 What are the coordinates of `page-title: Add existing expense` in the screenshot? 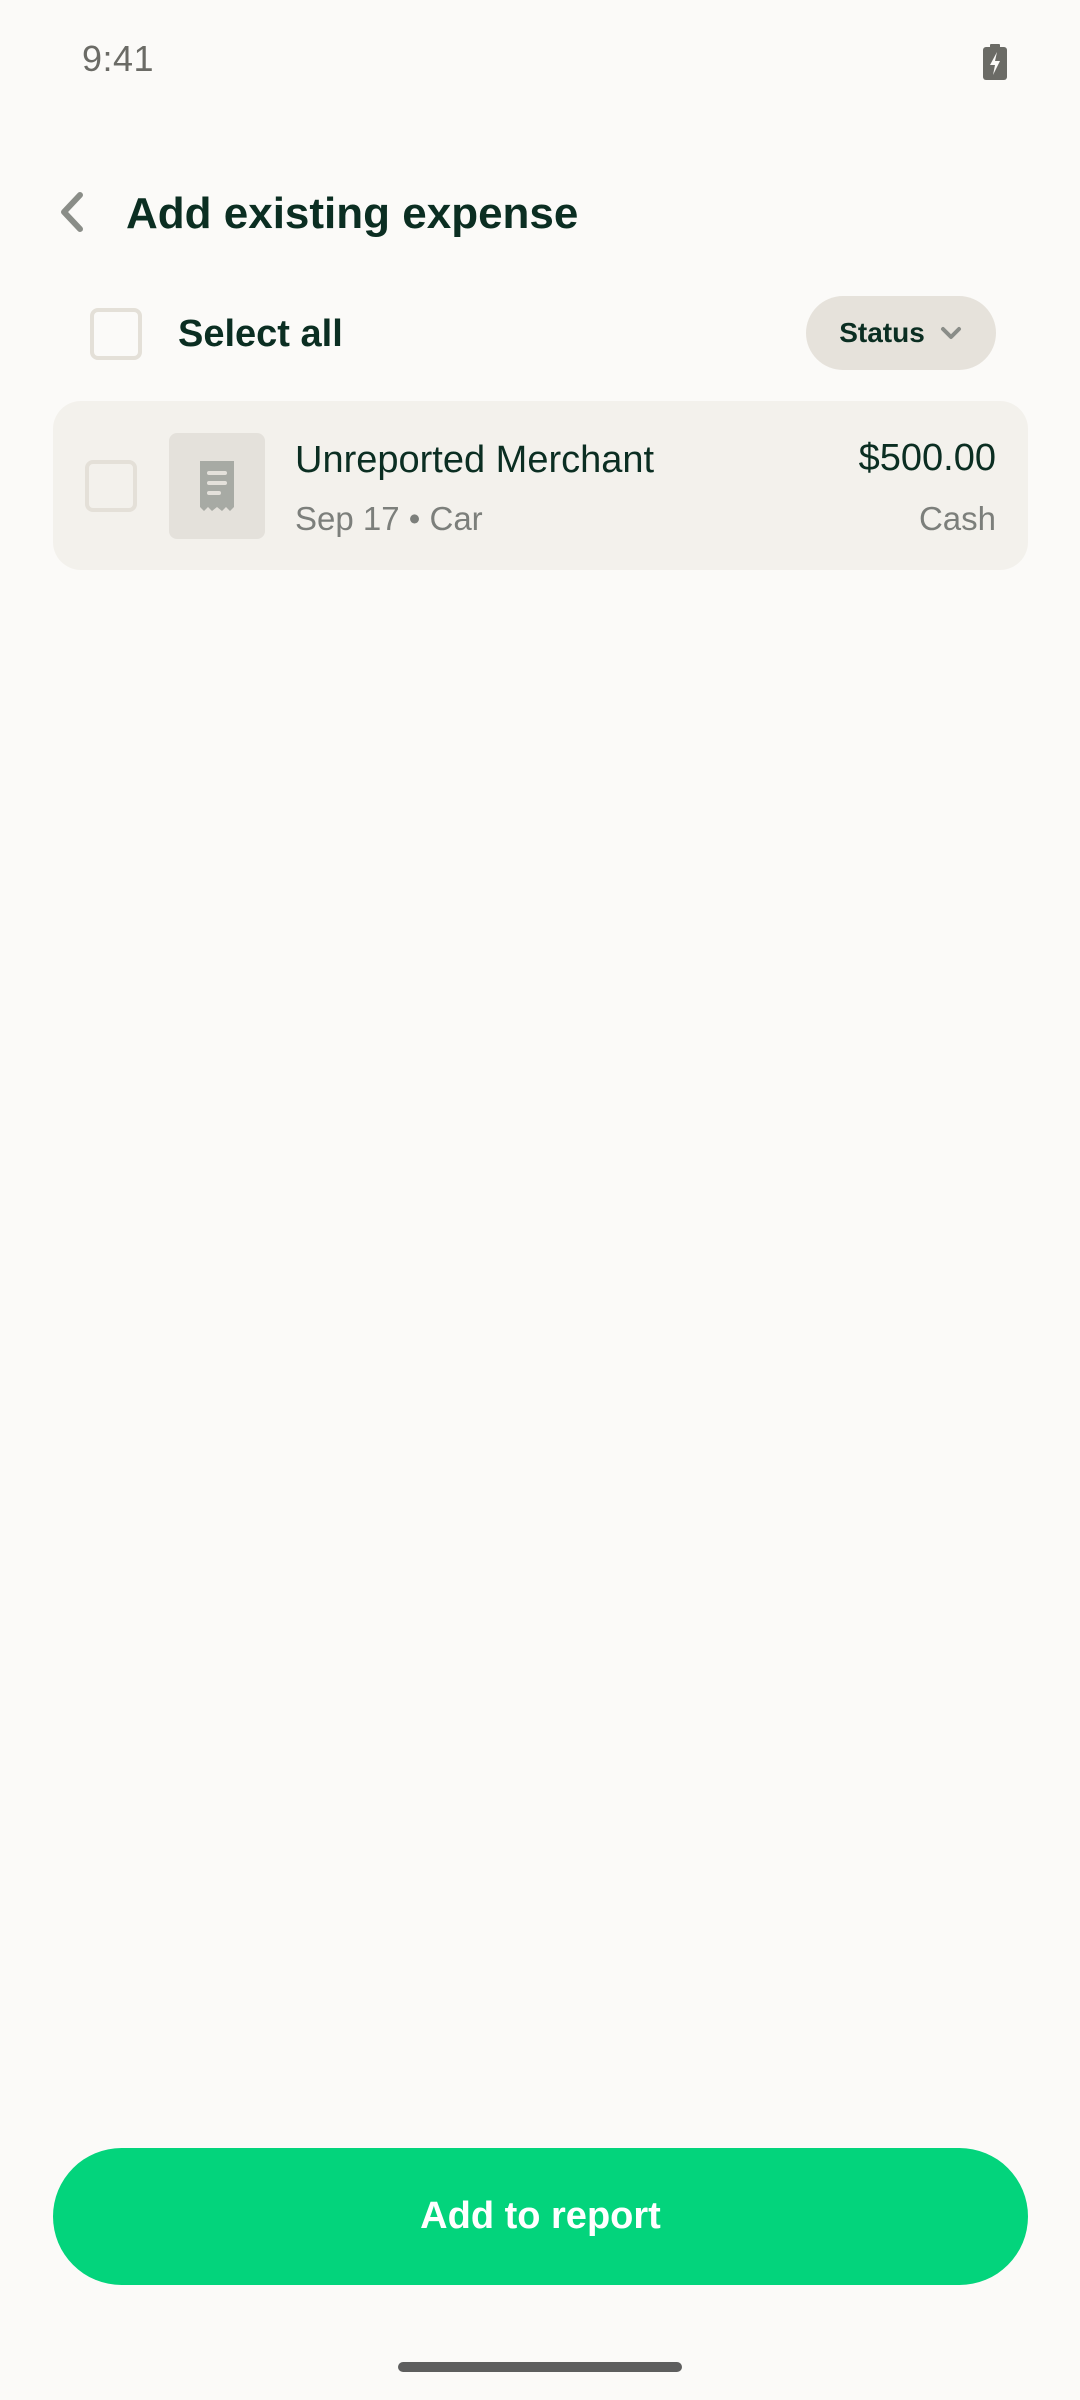 It's located at (352, 213).